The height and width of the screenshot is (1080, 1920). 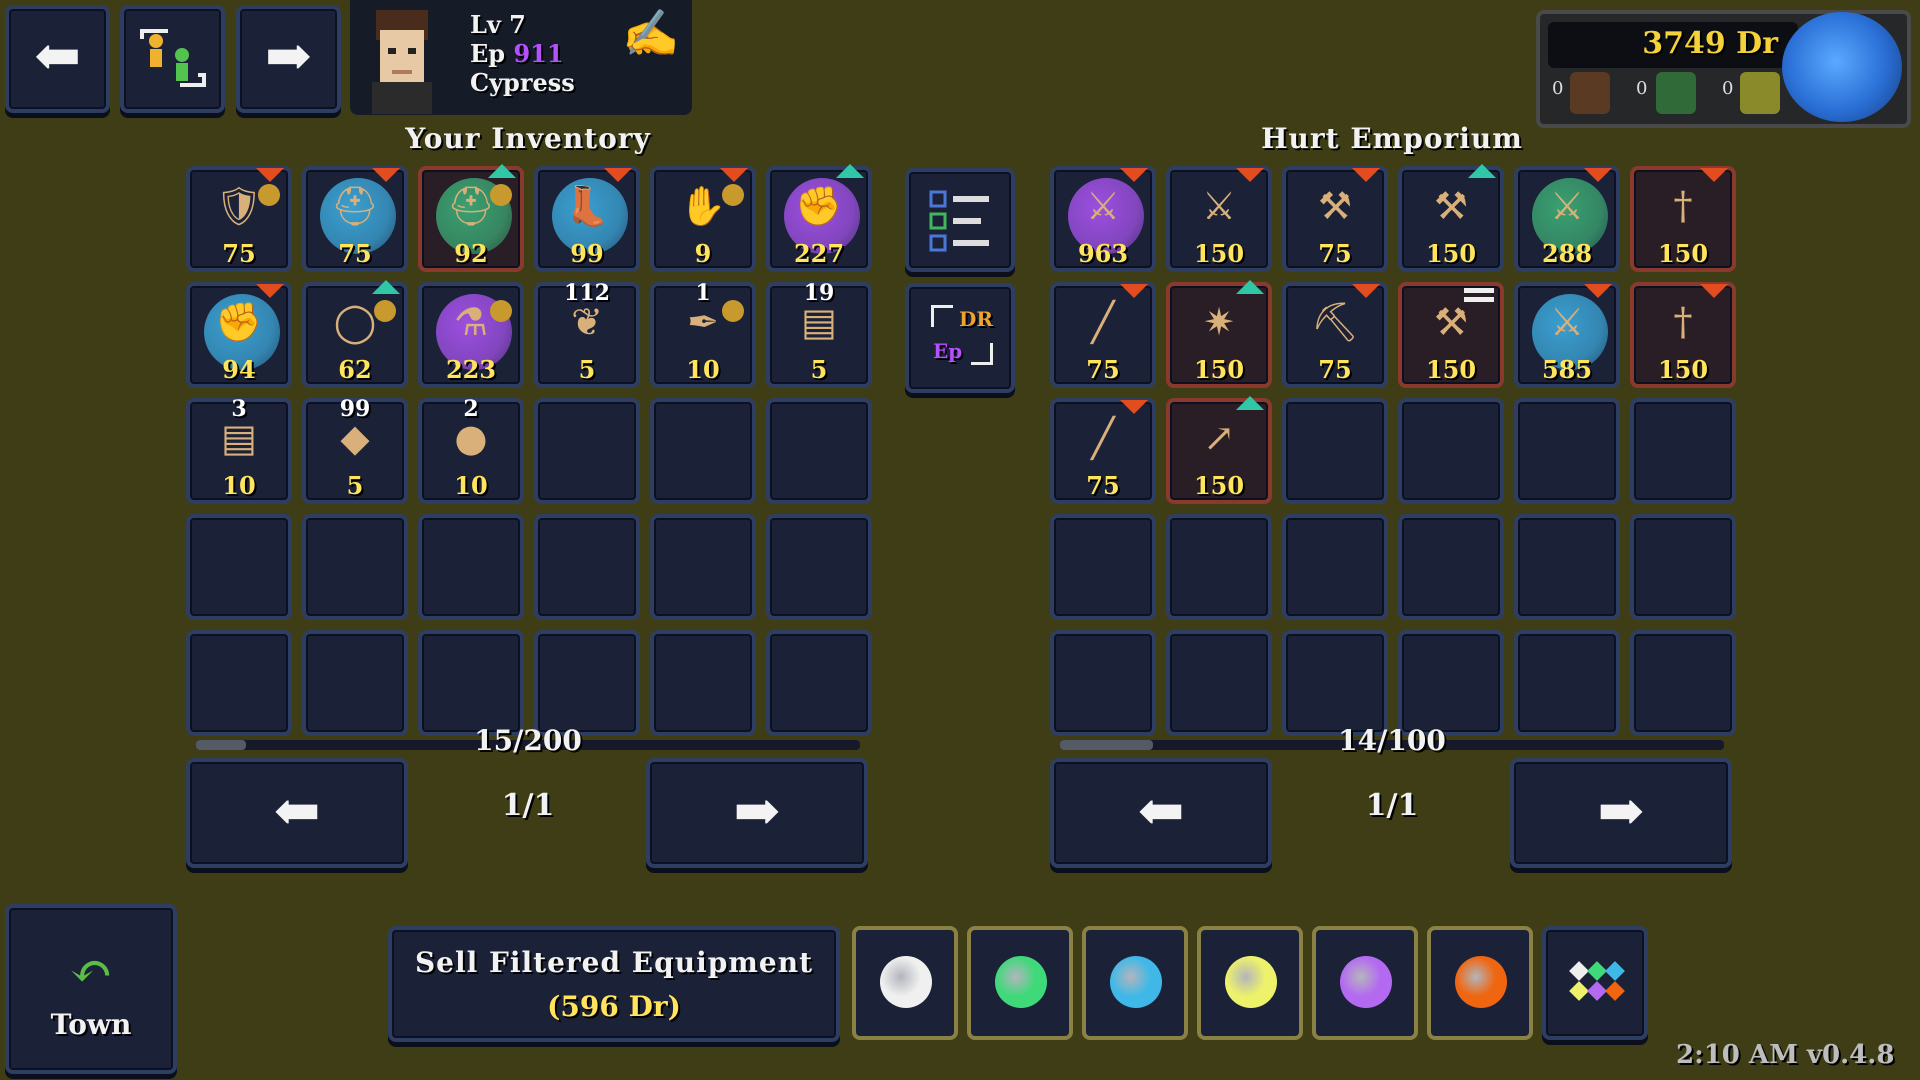 What do you see at coordinates (402, 59) in the screenshot?
I see `character-portrait` at bounding box center [402, 59].